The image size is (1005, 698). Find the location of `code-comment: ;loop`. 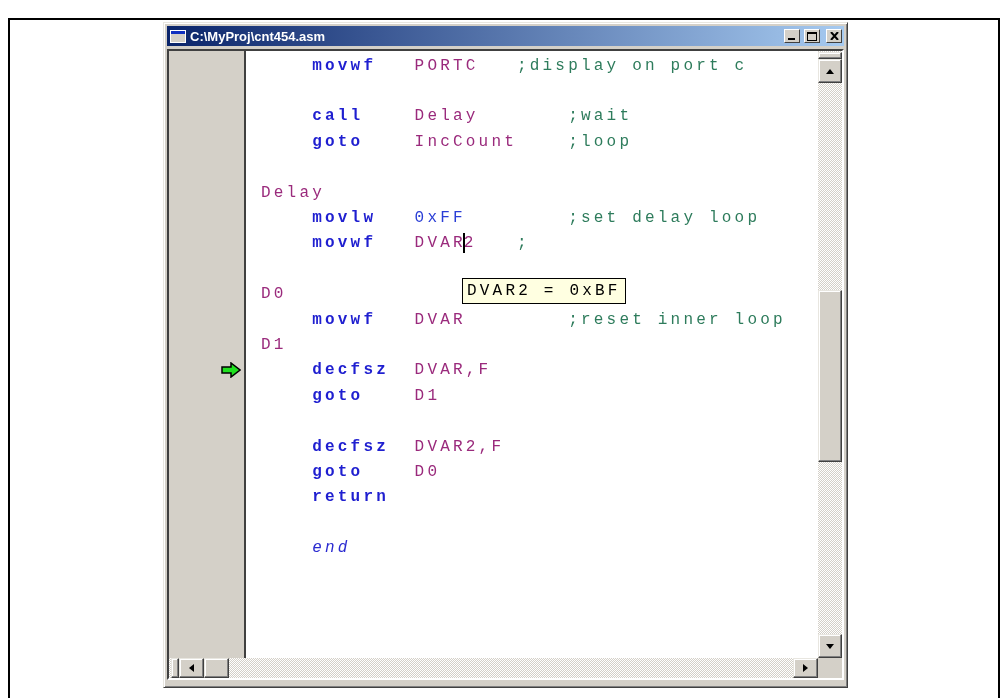

code-comment: ;loop is located at coordinates (600, 141).